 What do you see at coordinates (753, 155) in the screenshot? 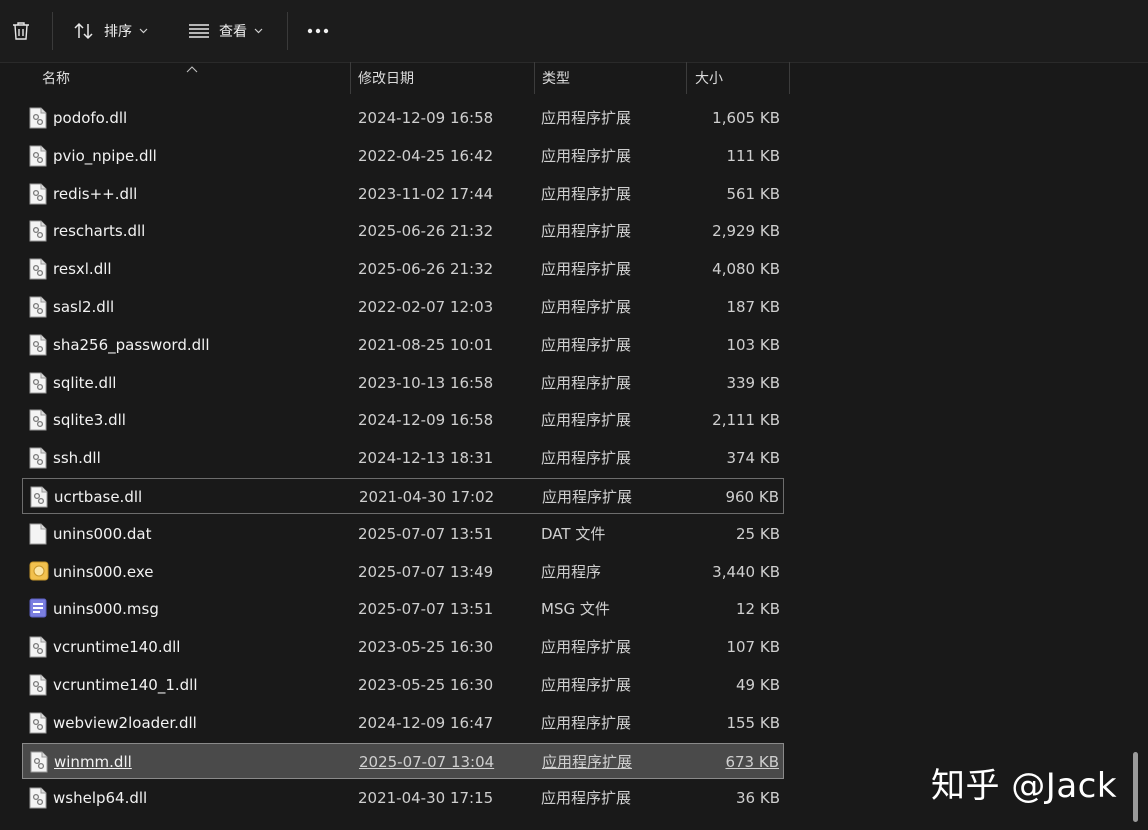
I see `file-size: 111 KB` at bounding box center [753, 155].